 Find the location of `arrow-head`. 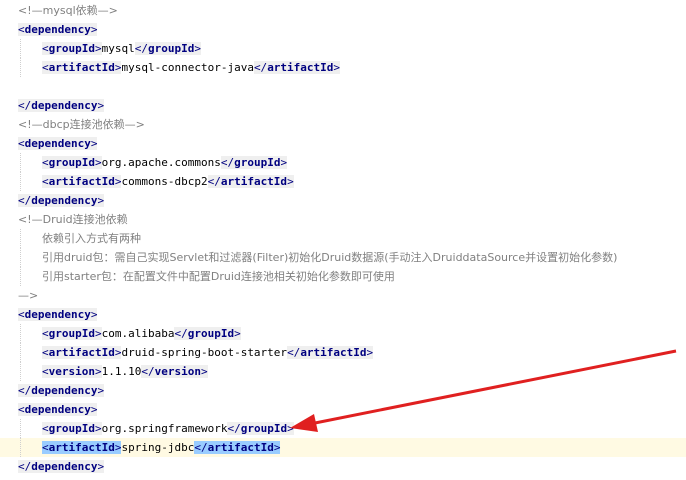

arrow-head is located at coordinates (304, 423).